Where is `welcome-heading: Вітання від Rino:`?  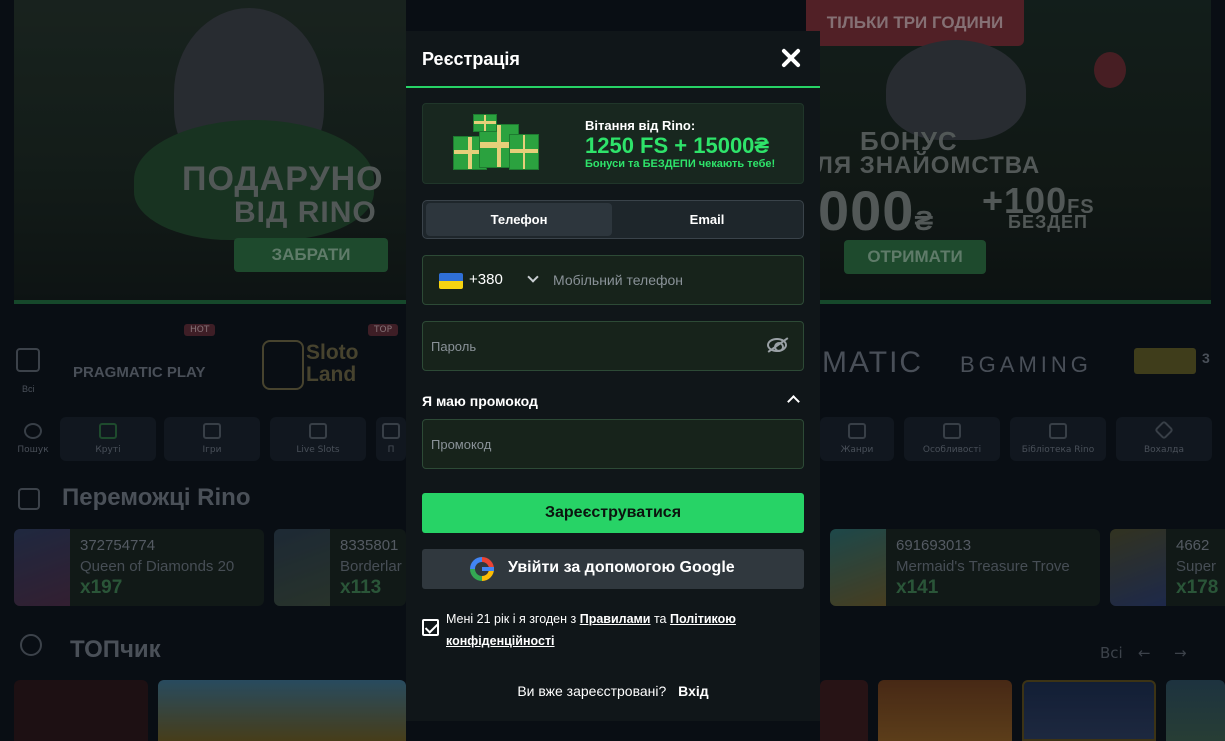 welcome-heading: Вітання від Rino: is located at coordinates (640, 125).